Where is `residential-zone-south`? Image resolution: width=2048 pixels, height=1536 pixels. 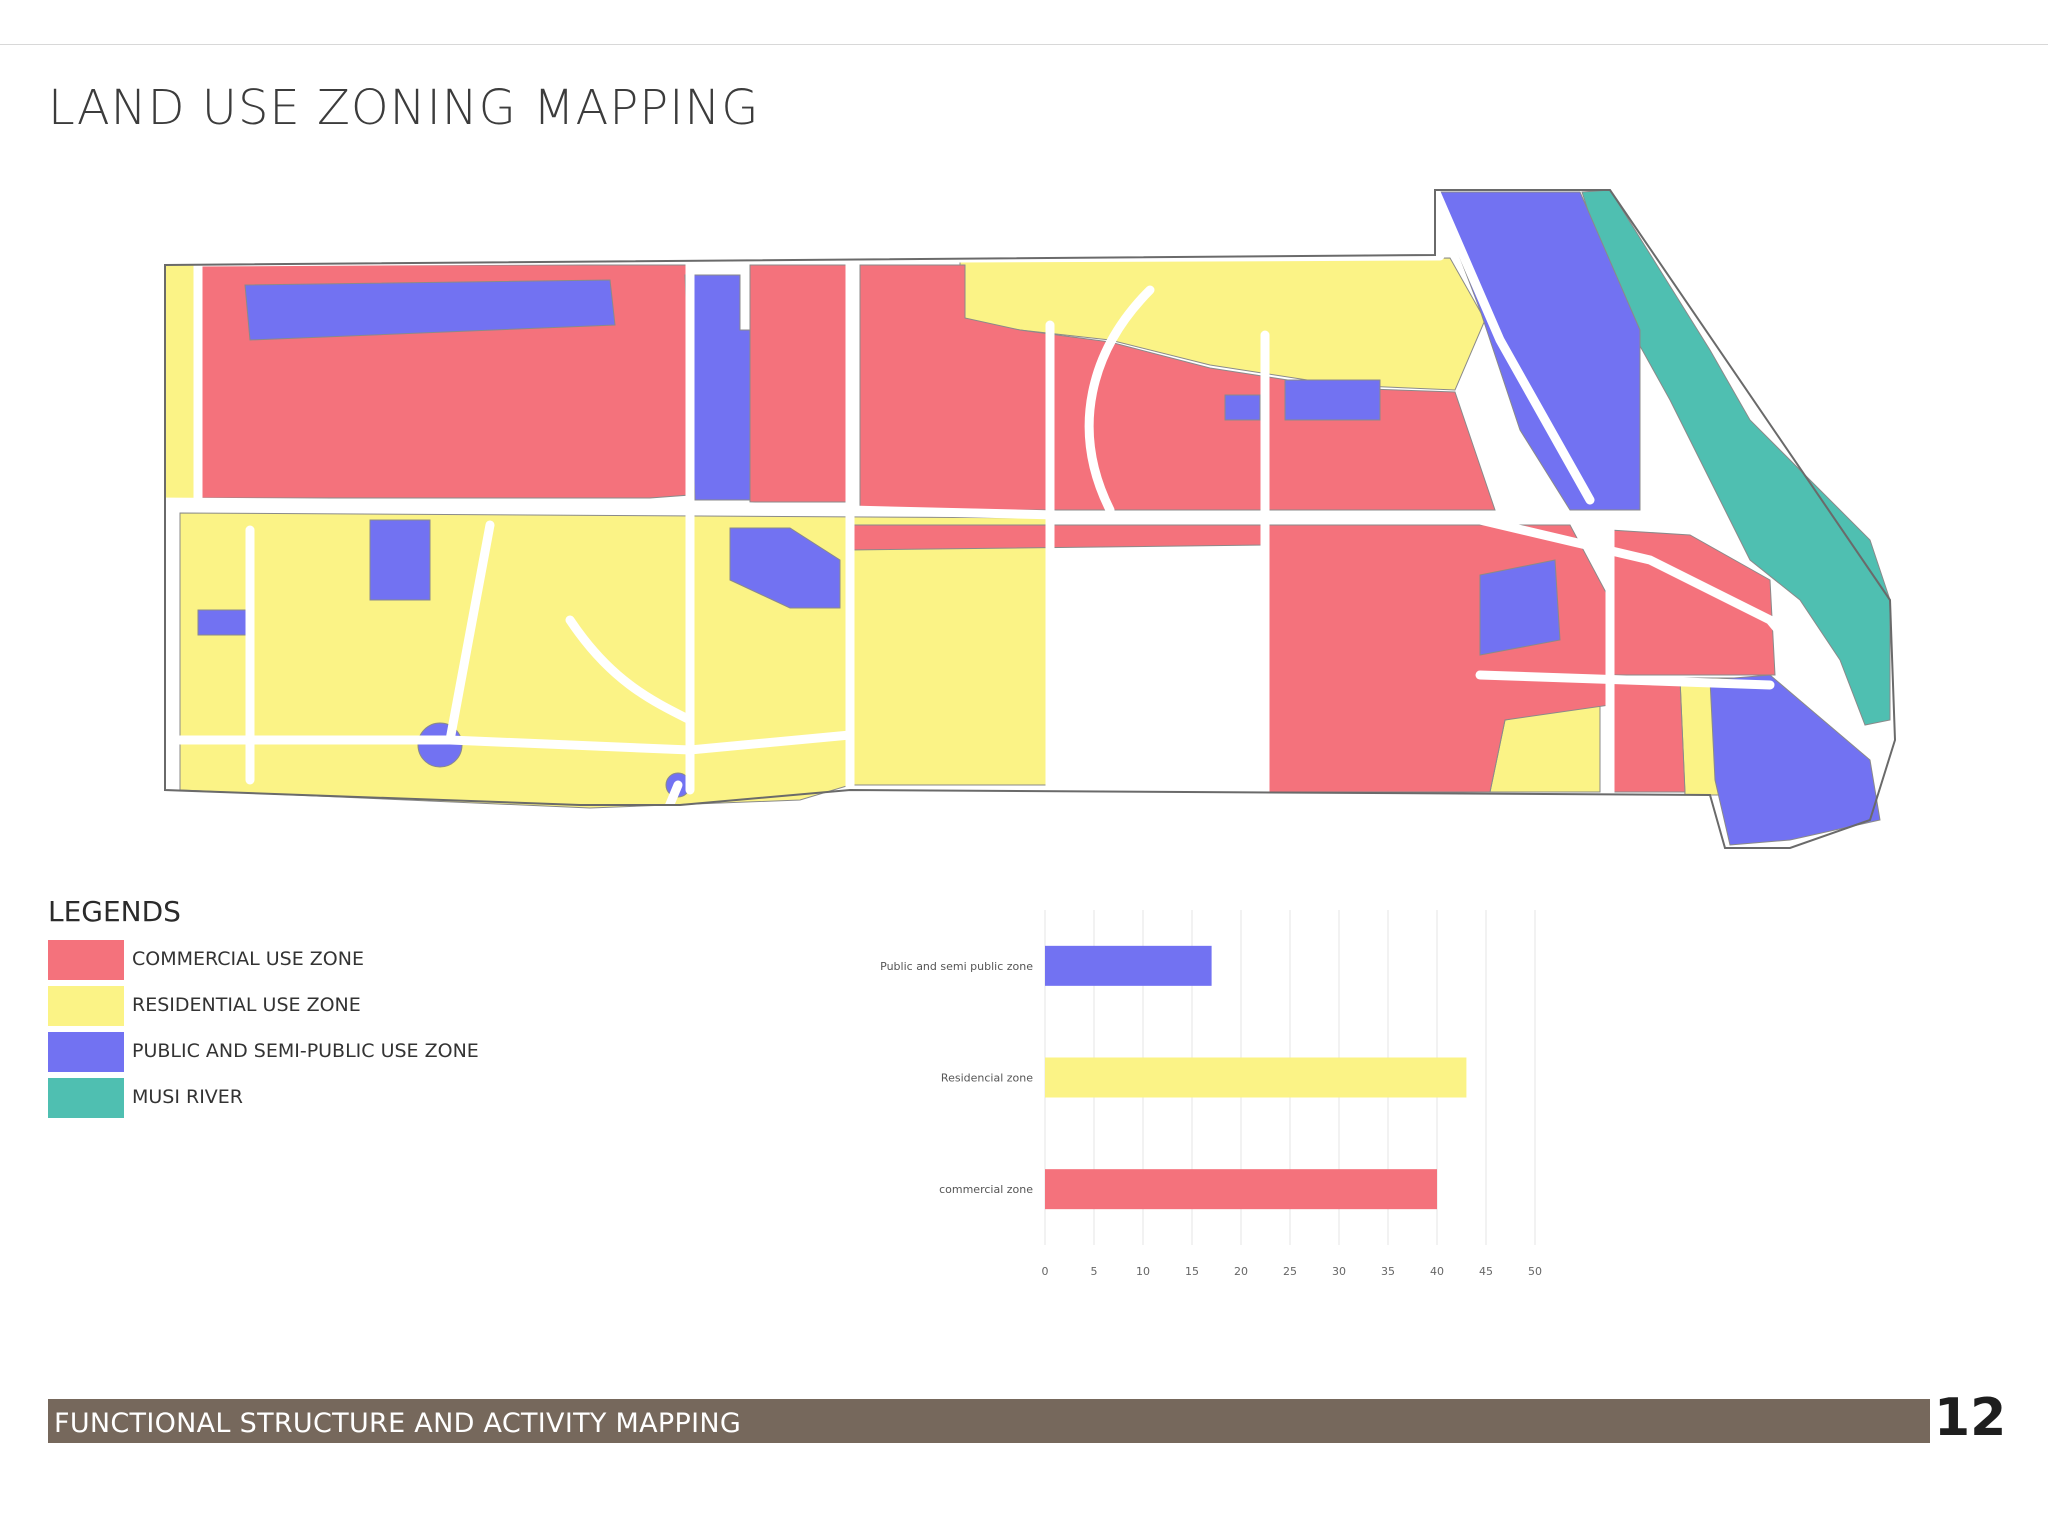
residential-zone-south is located at coordinates (615, 660).